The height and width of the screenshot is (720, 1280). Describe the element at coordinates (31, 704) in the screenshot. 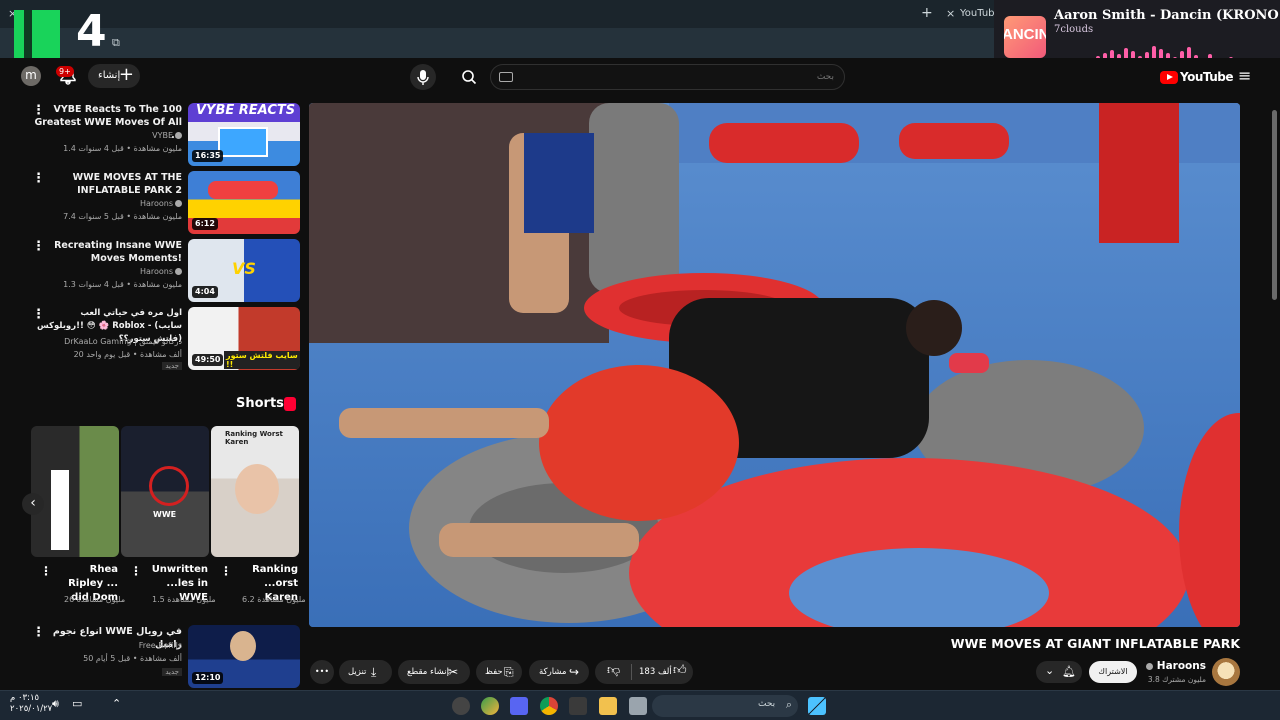

I see `system-clock: ٠٣:١٥ م ٢٠٢٥/٠١/٢٧` at that location.